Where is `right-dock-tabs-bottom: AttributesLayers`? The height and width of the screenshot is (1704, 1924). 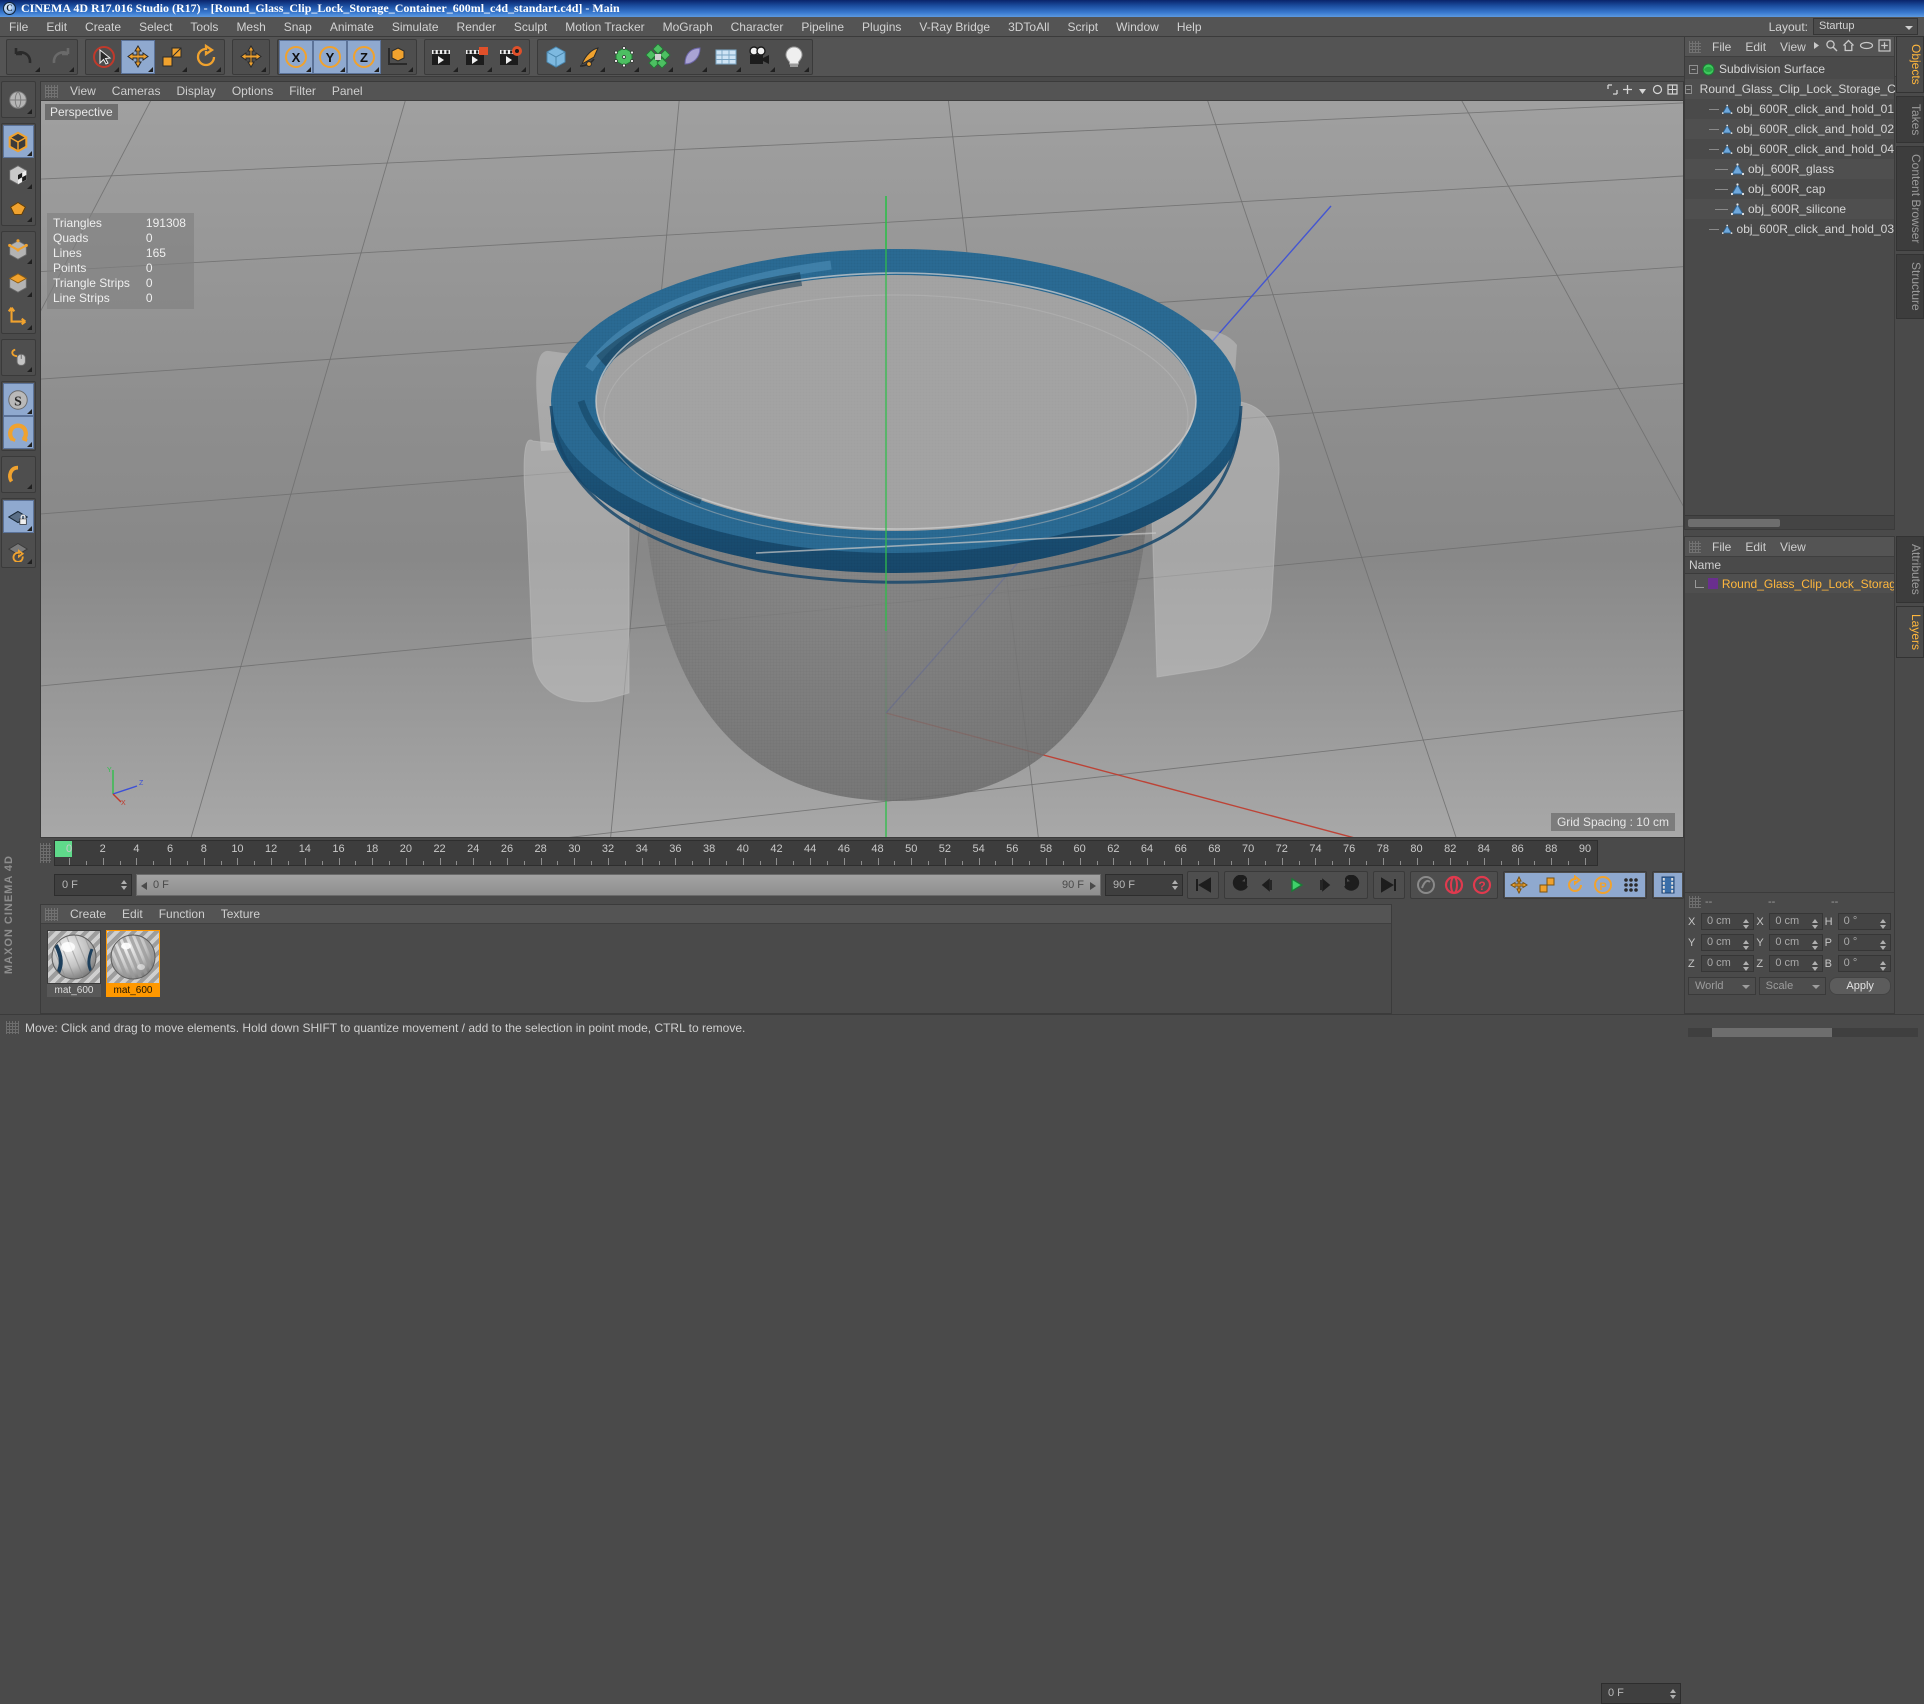 right-dock-tabs-bottom: AttributesLayers is located at coordinates (1910, 598).